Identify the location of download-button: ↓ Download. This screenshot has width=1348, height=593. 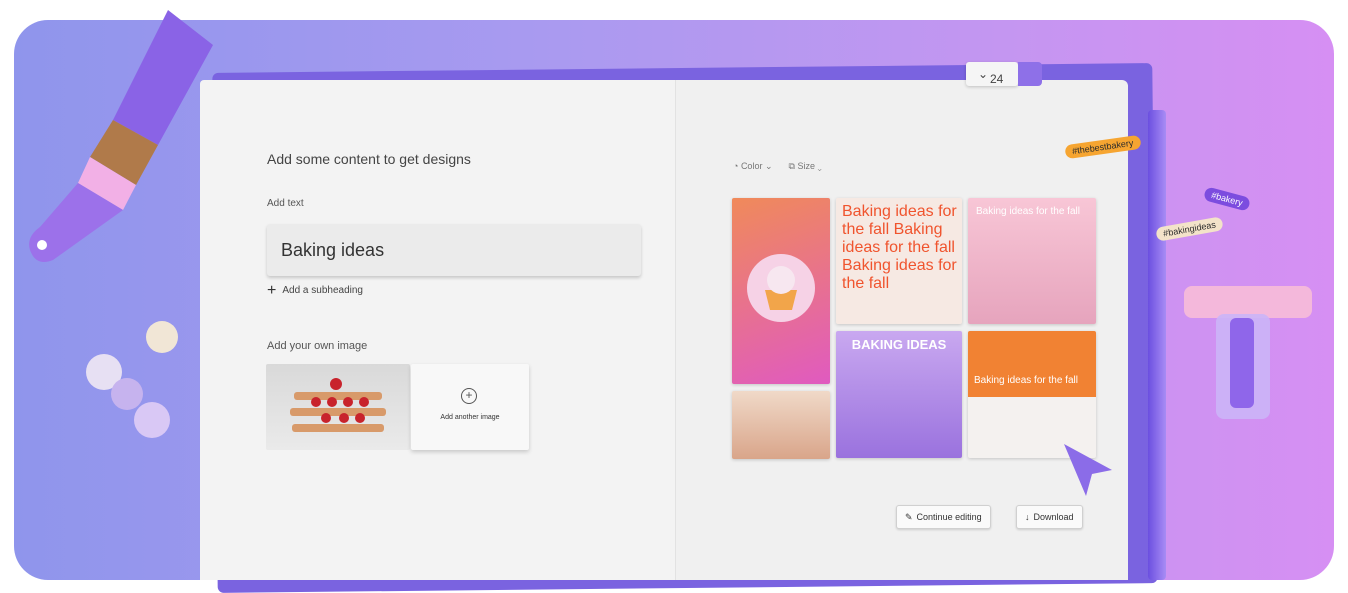
(1049, 517).